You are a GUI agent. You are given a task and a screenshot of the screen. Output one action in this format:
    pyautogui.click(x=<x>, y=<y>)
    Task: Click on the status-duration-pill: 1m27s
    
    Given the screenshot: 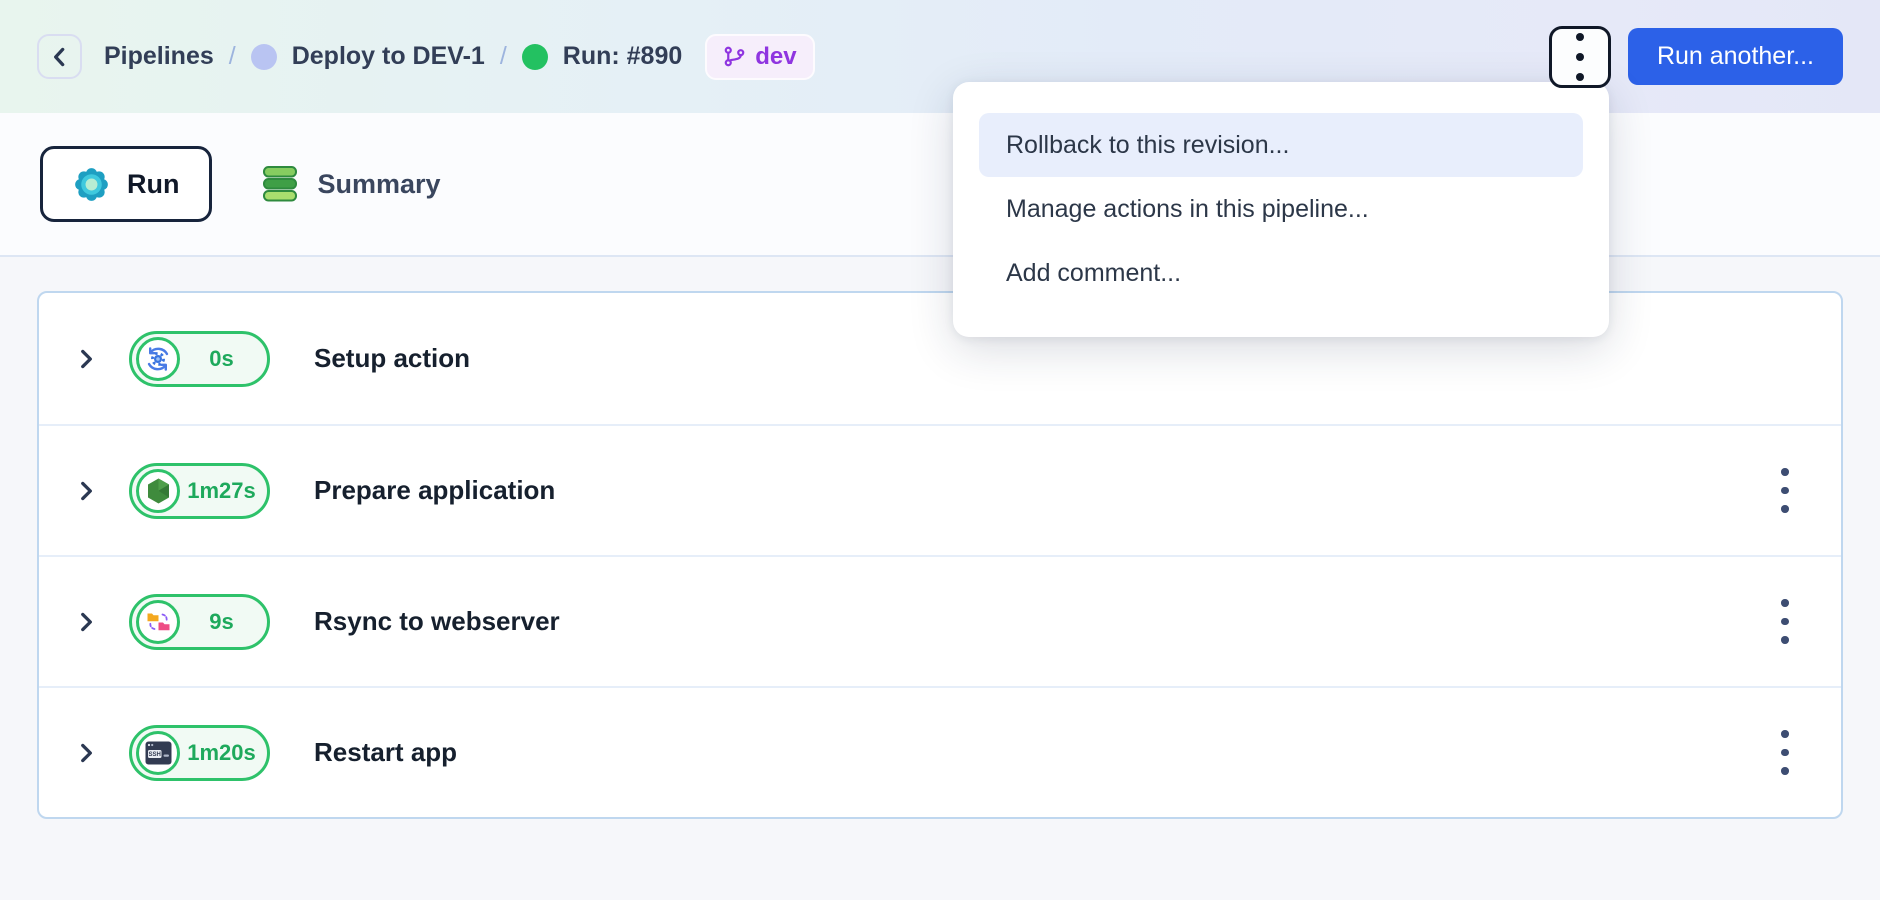 What is the action you would take?
    pyautogui.click(x=199, y=490)
    